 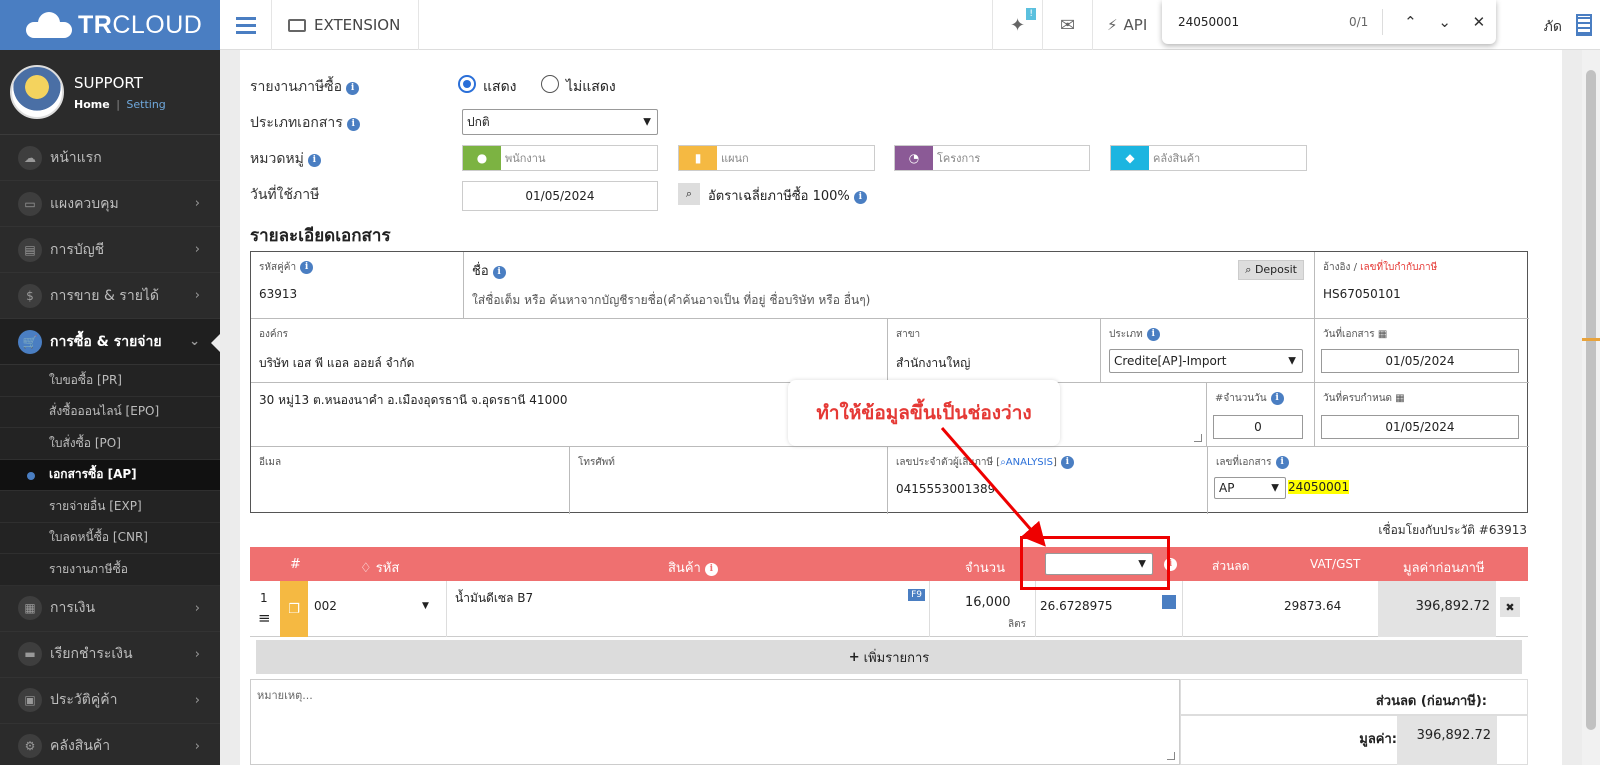 I want to click on supplier-code: 63913, so click(x=357, y=294).